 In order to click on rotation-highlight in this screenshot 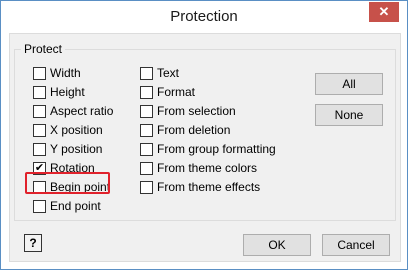, I will do `click(67, 183)`.